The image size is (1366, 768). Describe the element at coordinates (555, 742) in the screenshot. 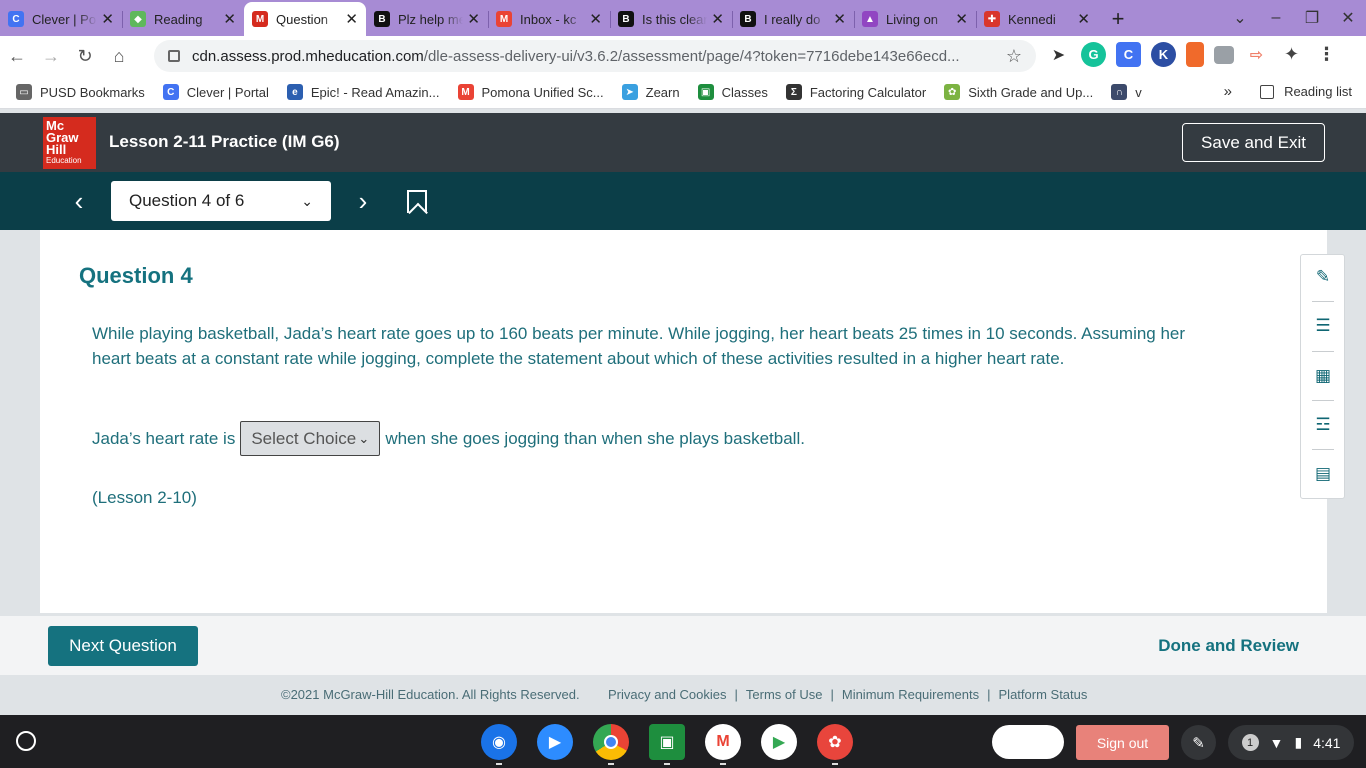

I see `video-app-icon: ▶` at that location.